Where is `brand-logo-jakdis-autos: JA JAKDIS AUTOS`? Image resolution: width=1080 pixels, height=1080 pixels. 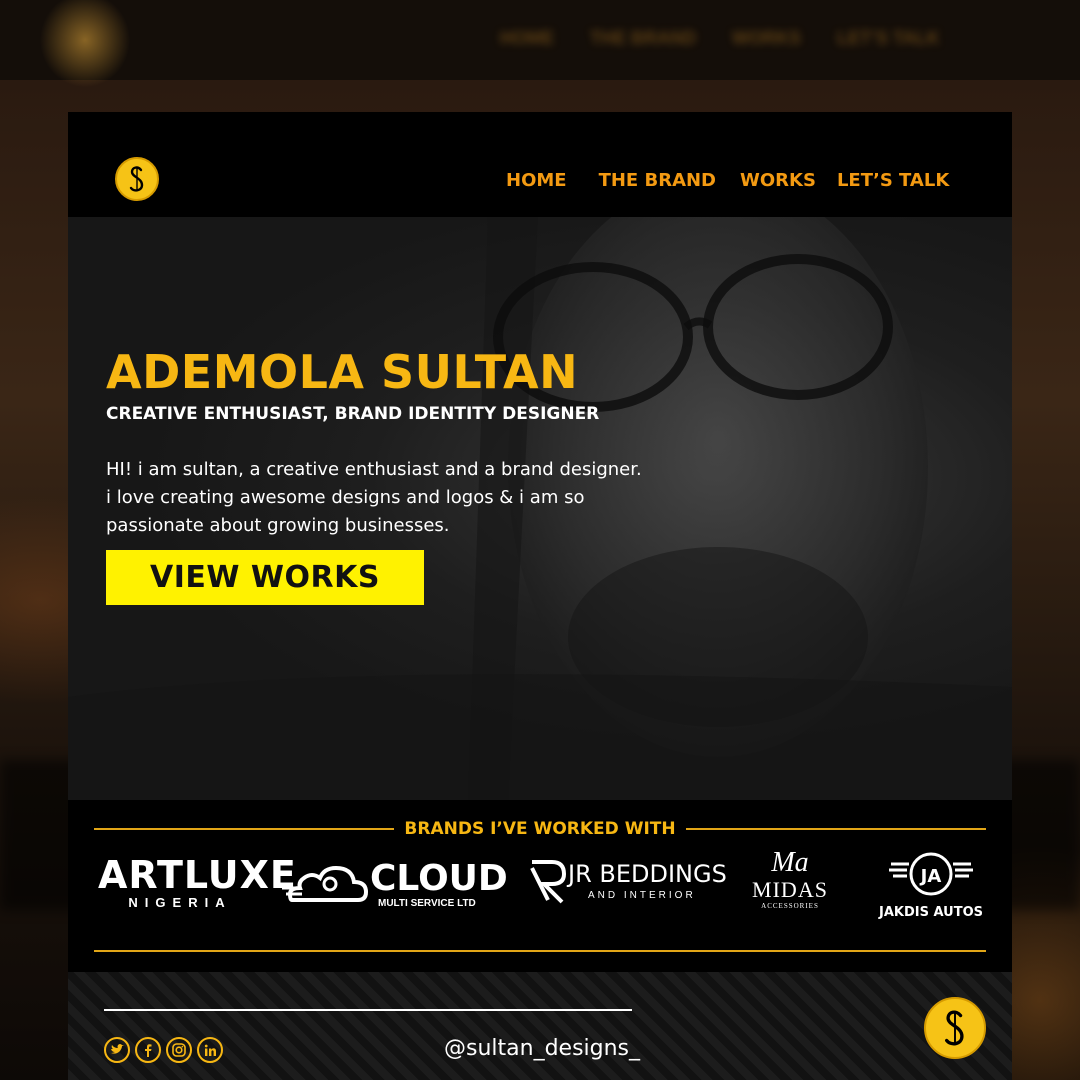
brand-logo-jakdis-autos: JA JAKDIS AUTOS is located at coordinates (931, 885).